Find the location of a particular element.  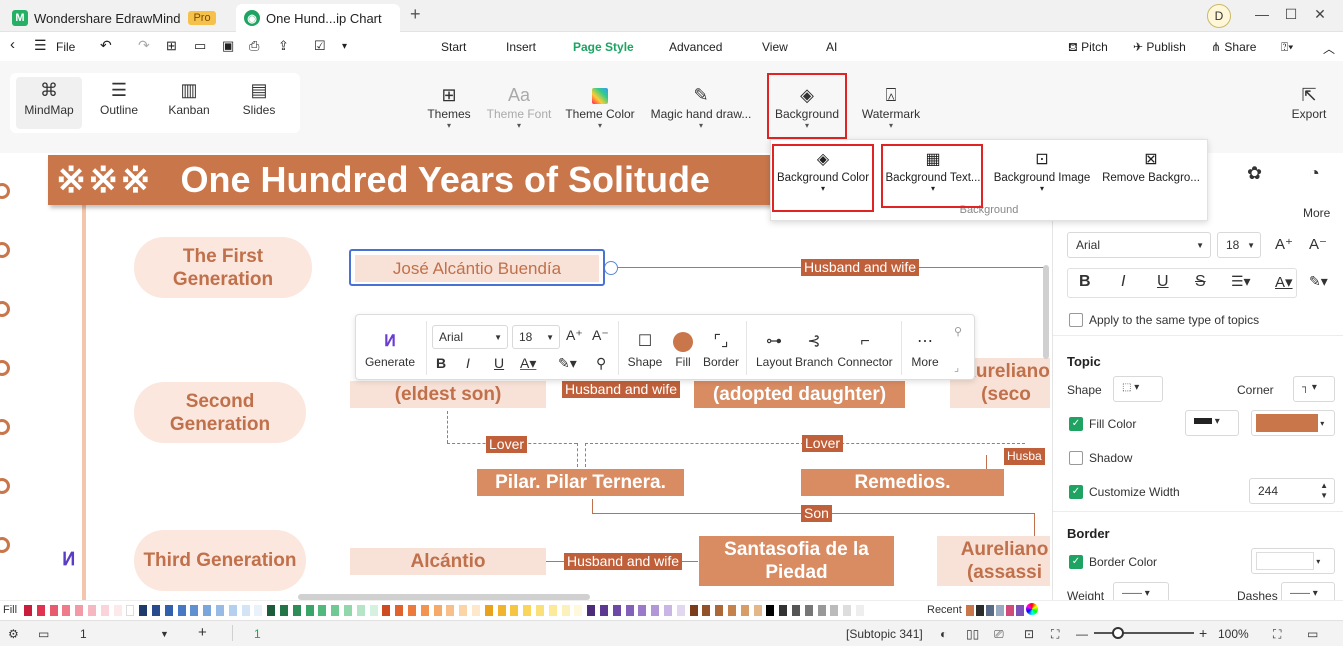

theme-font-button: Aa Theme Font ▾ is located at coordinates (519, 107).